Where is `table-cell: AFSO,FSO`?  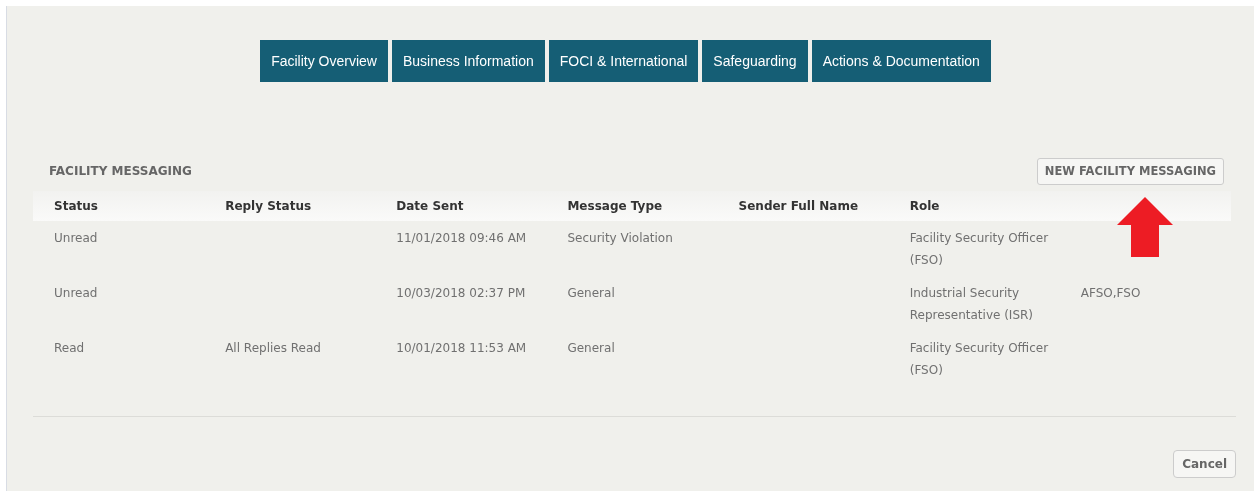 table-cell: AFSO,FSO is located at coordinates (1110, 293).